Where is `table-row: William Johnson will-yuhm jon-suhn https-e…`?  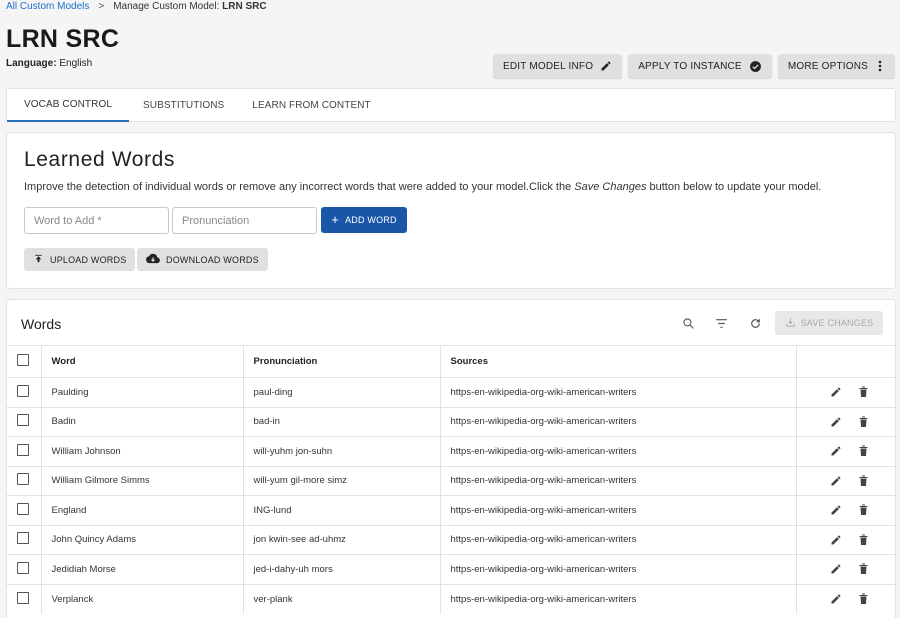 table-row: William Johnson will-yuhm jon-suhn https-e… is located at coordinates (451, 451).